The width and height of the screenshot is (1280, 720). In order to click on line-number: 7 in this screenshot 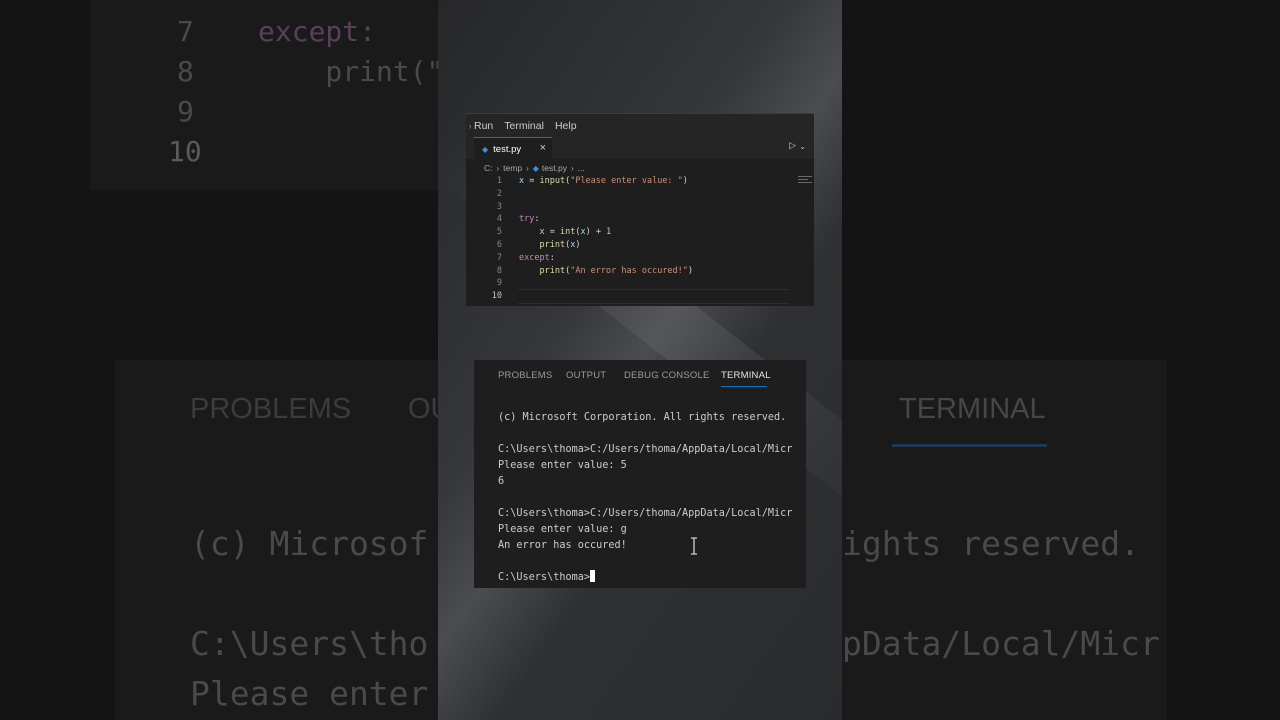, I will do `click(499, 257)`.